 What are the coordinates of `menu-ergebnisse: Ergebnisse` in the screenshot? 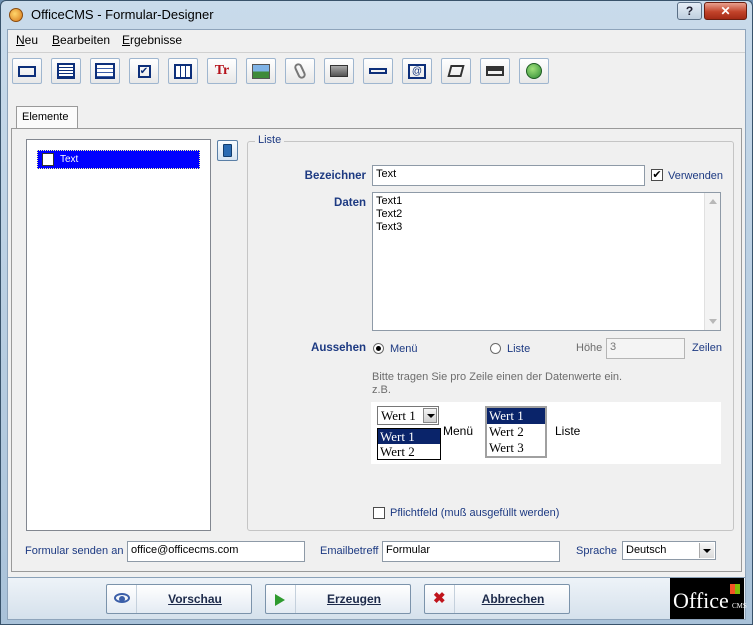 It's located at (152, 40).